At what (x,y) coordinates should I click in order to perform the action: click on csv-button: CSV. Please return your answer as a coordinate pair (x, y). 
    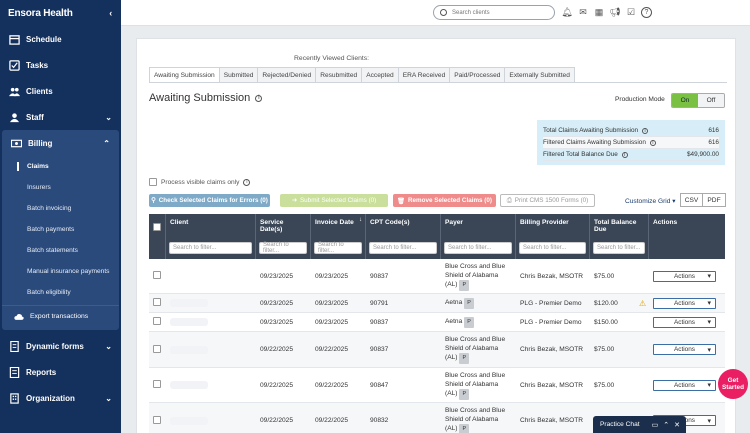
    Looking at the image, I should click on (691, 200).